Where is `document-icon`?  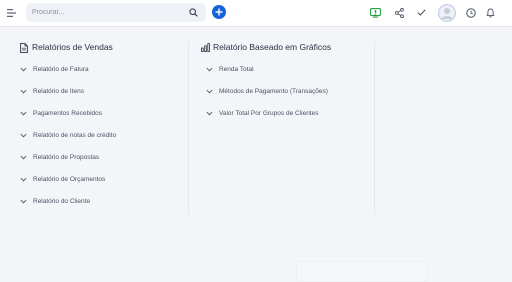 document-icon is located at coordinates (24, 48).